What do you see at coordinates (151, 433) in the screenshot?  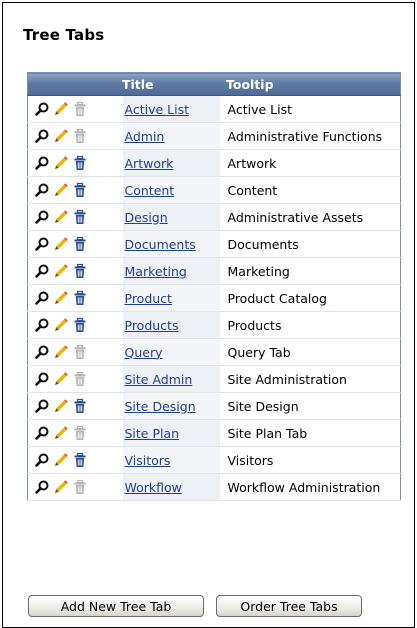 I see `tree-tab-title-link: Site Plan` at bounding box center [151, 433].